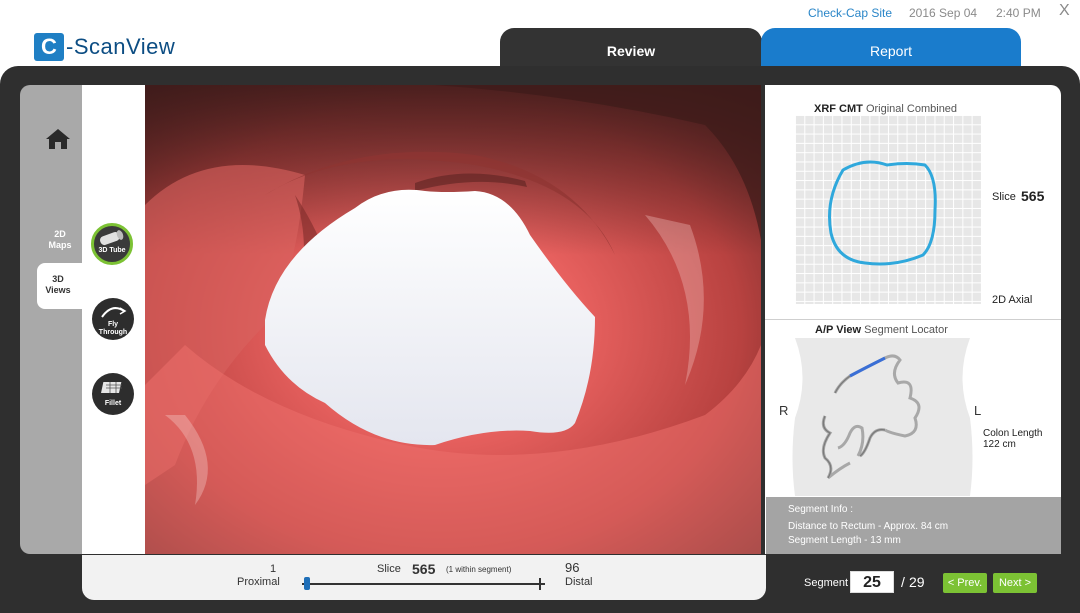 The image size is (1080, 613). Describe the element at coordinates (114, 312) in the screenshot. I see `fly-through-icon` at that location.